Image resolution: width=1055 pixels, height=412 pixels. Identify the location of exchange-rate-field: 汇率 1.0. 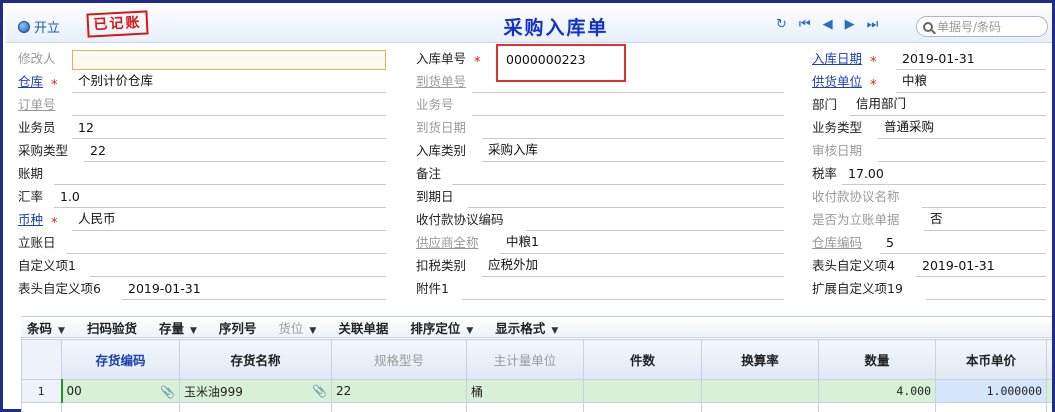
(203, 197).